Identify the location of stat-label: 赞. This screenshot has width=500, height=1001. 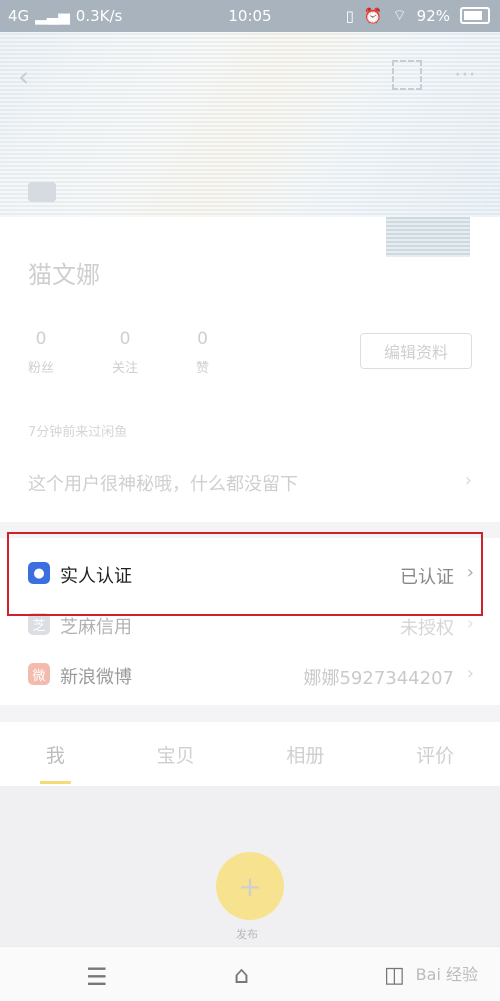
(203, 368).